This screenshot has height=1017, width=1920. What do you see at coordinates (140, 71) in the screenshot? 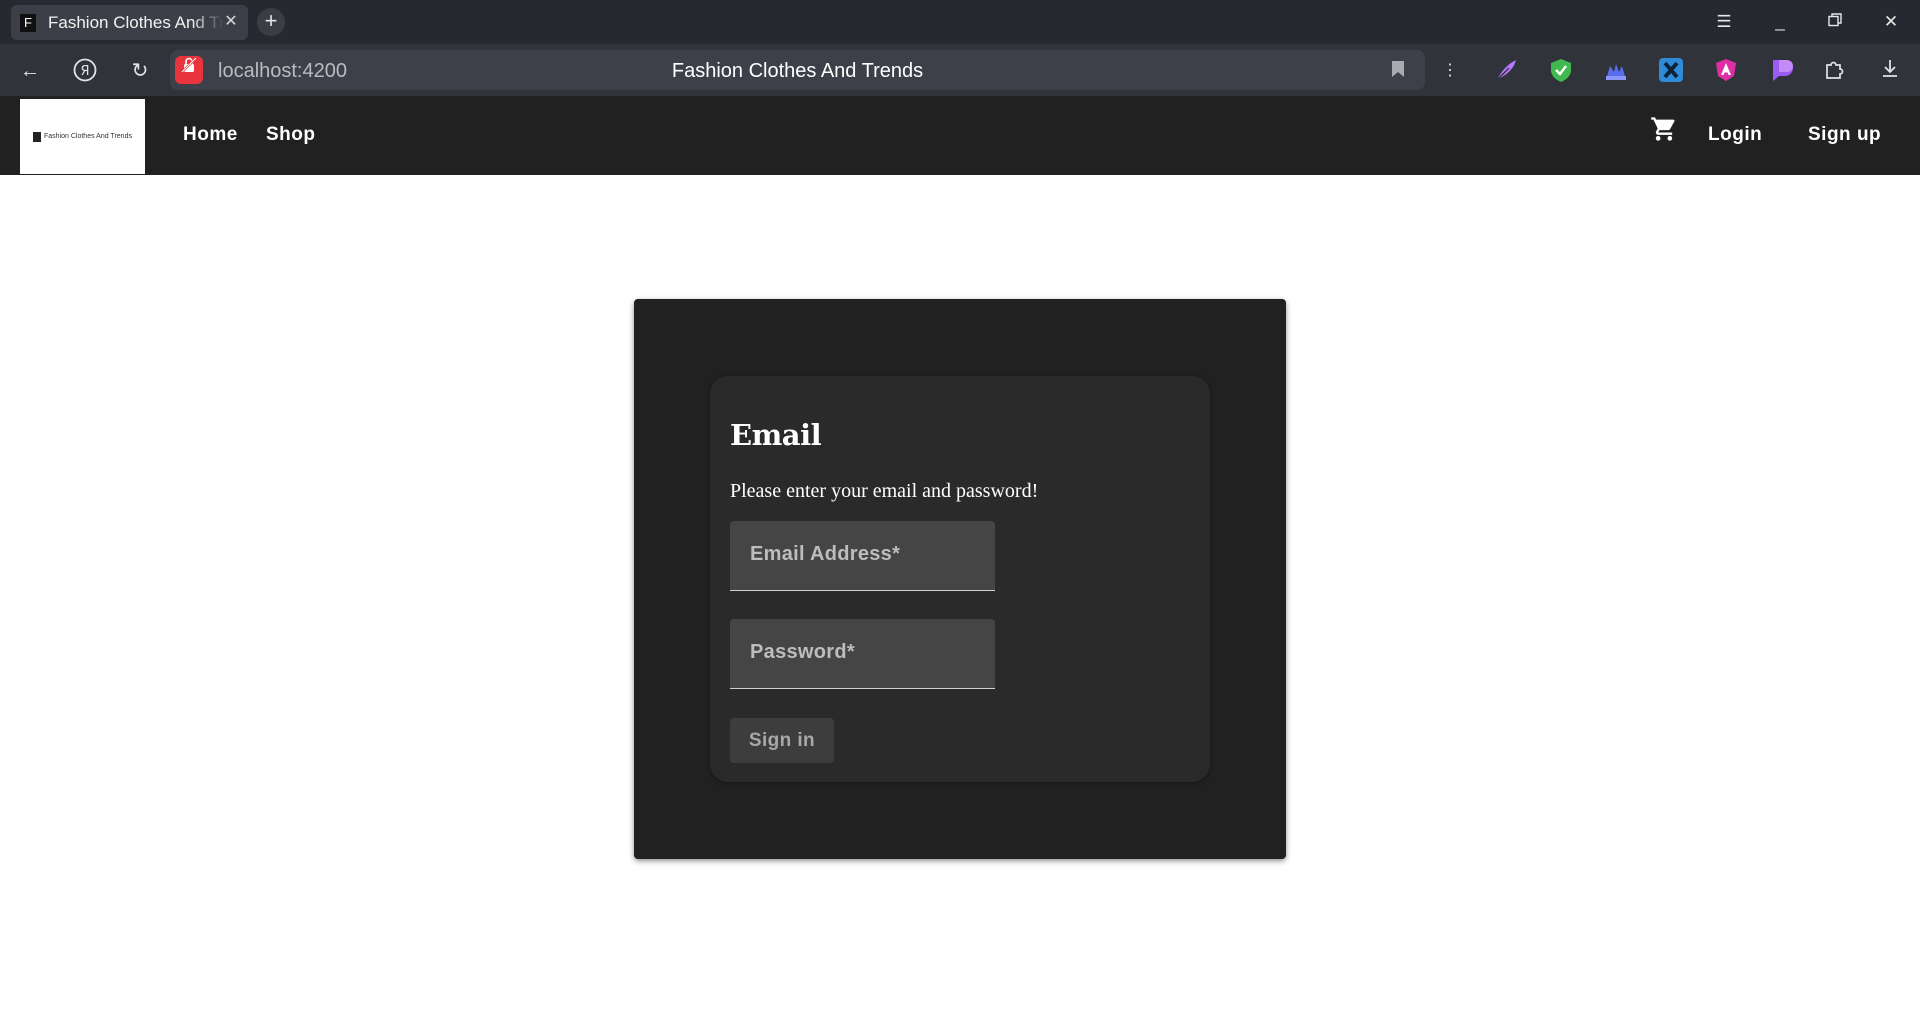
I see `reload-icon: ↻` at bounding box center [140, 71].